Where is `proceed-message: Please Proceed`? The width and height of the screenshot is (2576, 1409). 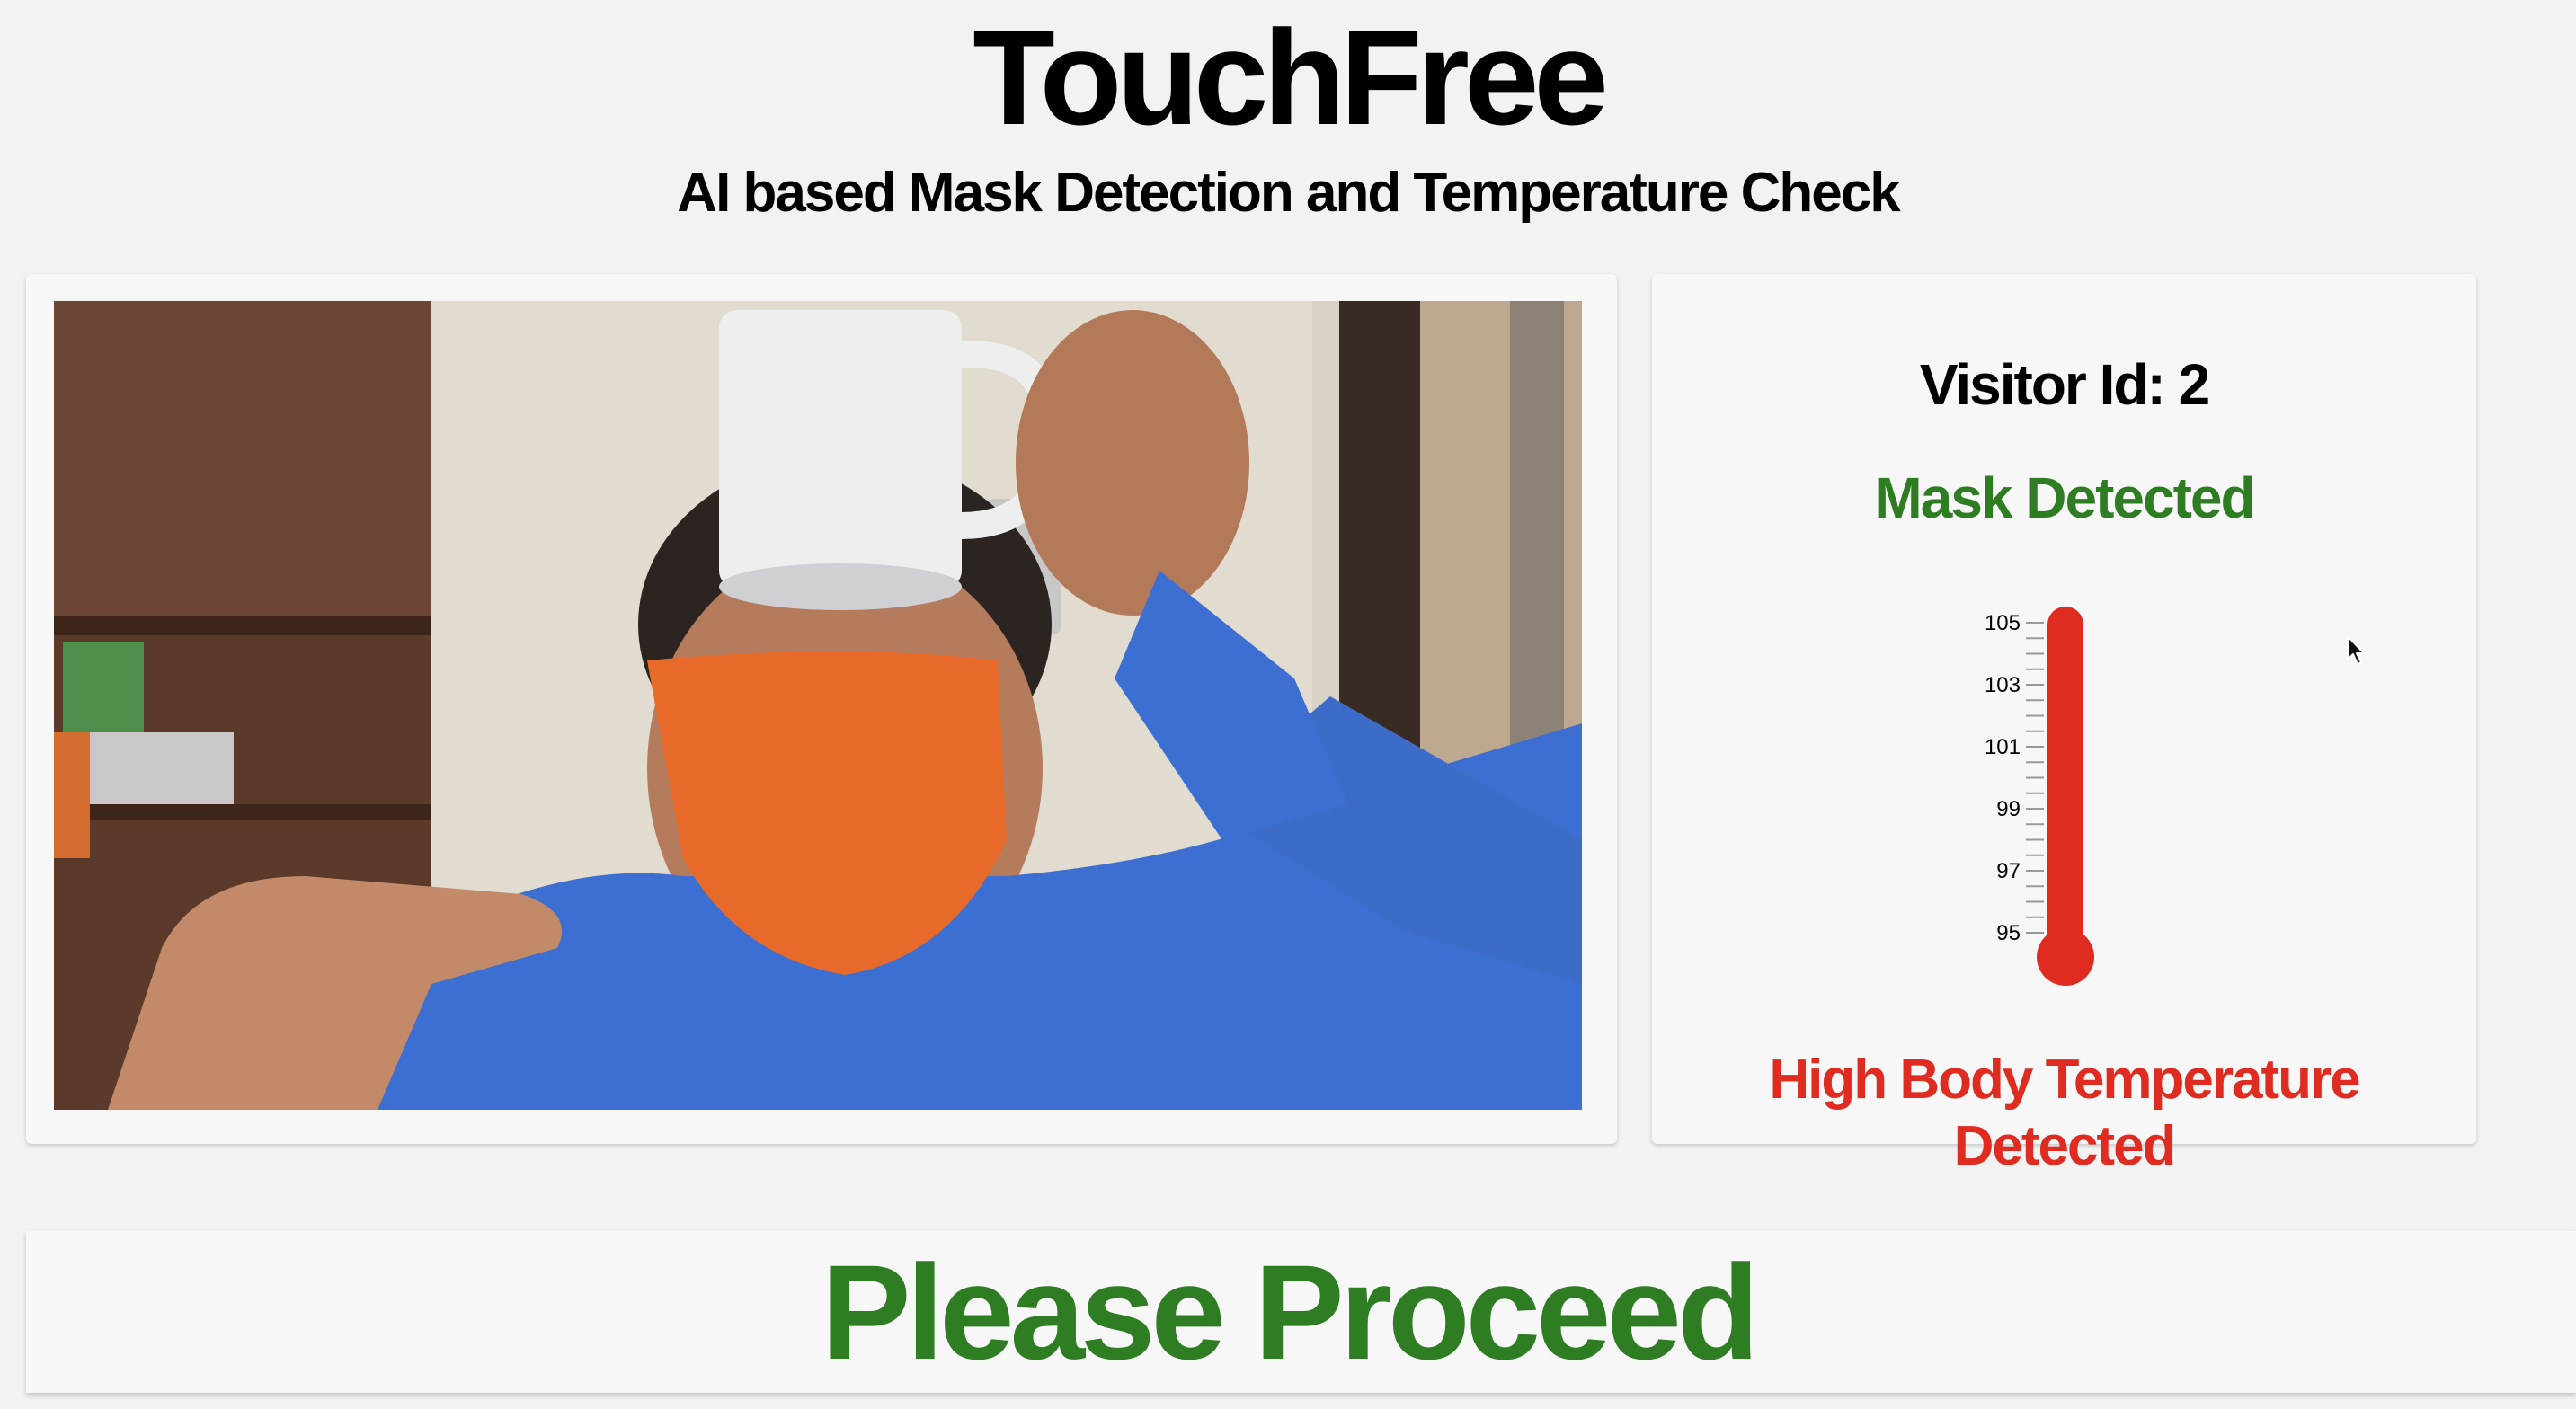
proceed-message: Please Proceed is located at coordinates (1290, 1312).